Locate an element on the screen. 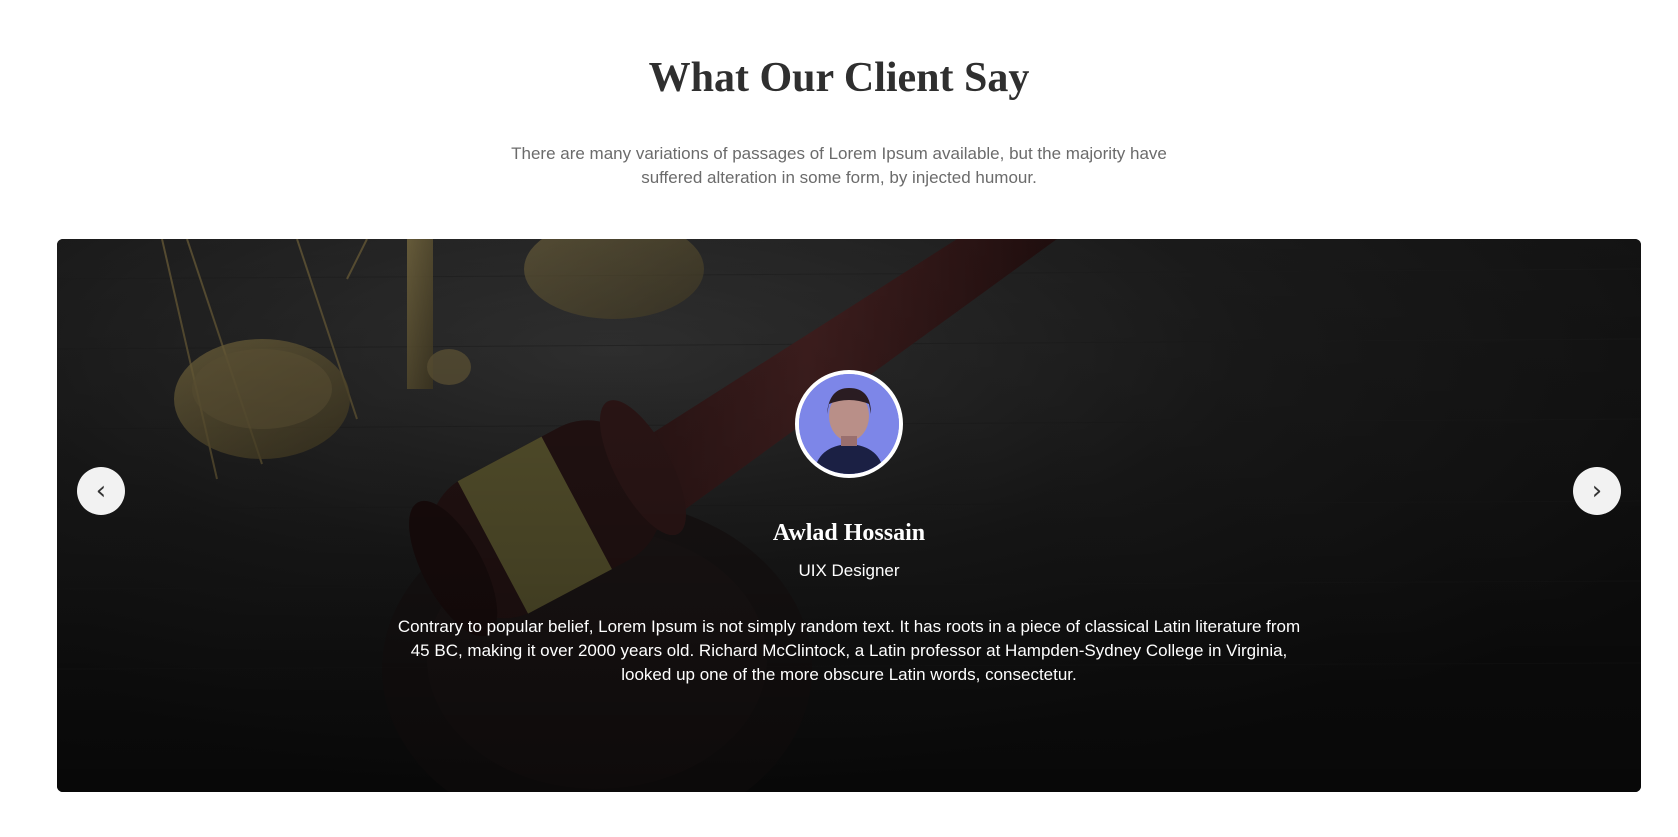 The width and height of the screenshot is (1678, 837). chevron-right-icon: › is located at coordinates (1597, 491).